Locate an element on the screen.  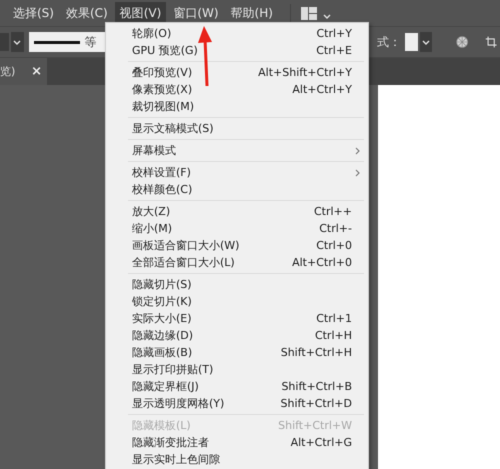
menu-option: 隐藏画板(B) Shift+Ctrl+H is located at coordinates (237, 352).